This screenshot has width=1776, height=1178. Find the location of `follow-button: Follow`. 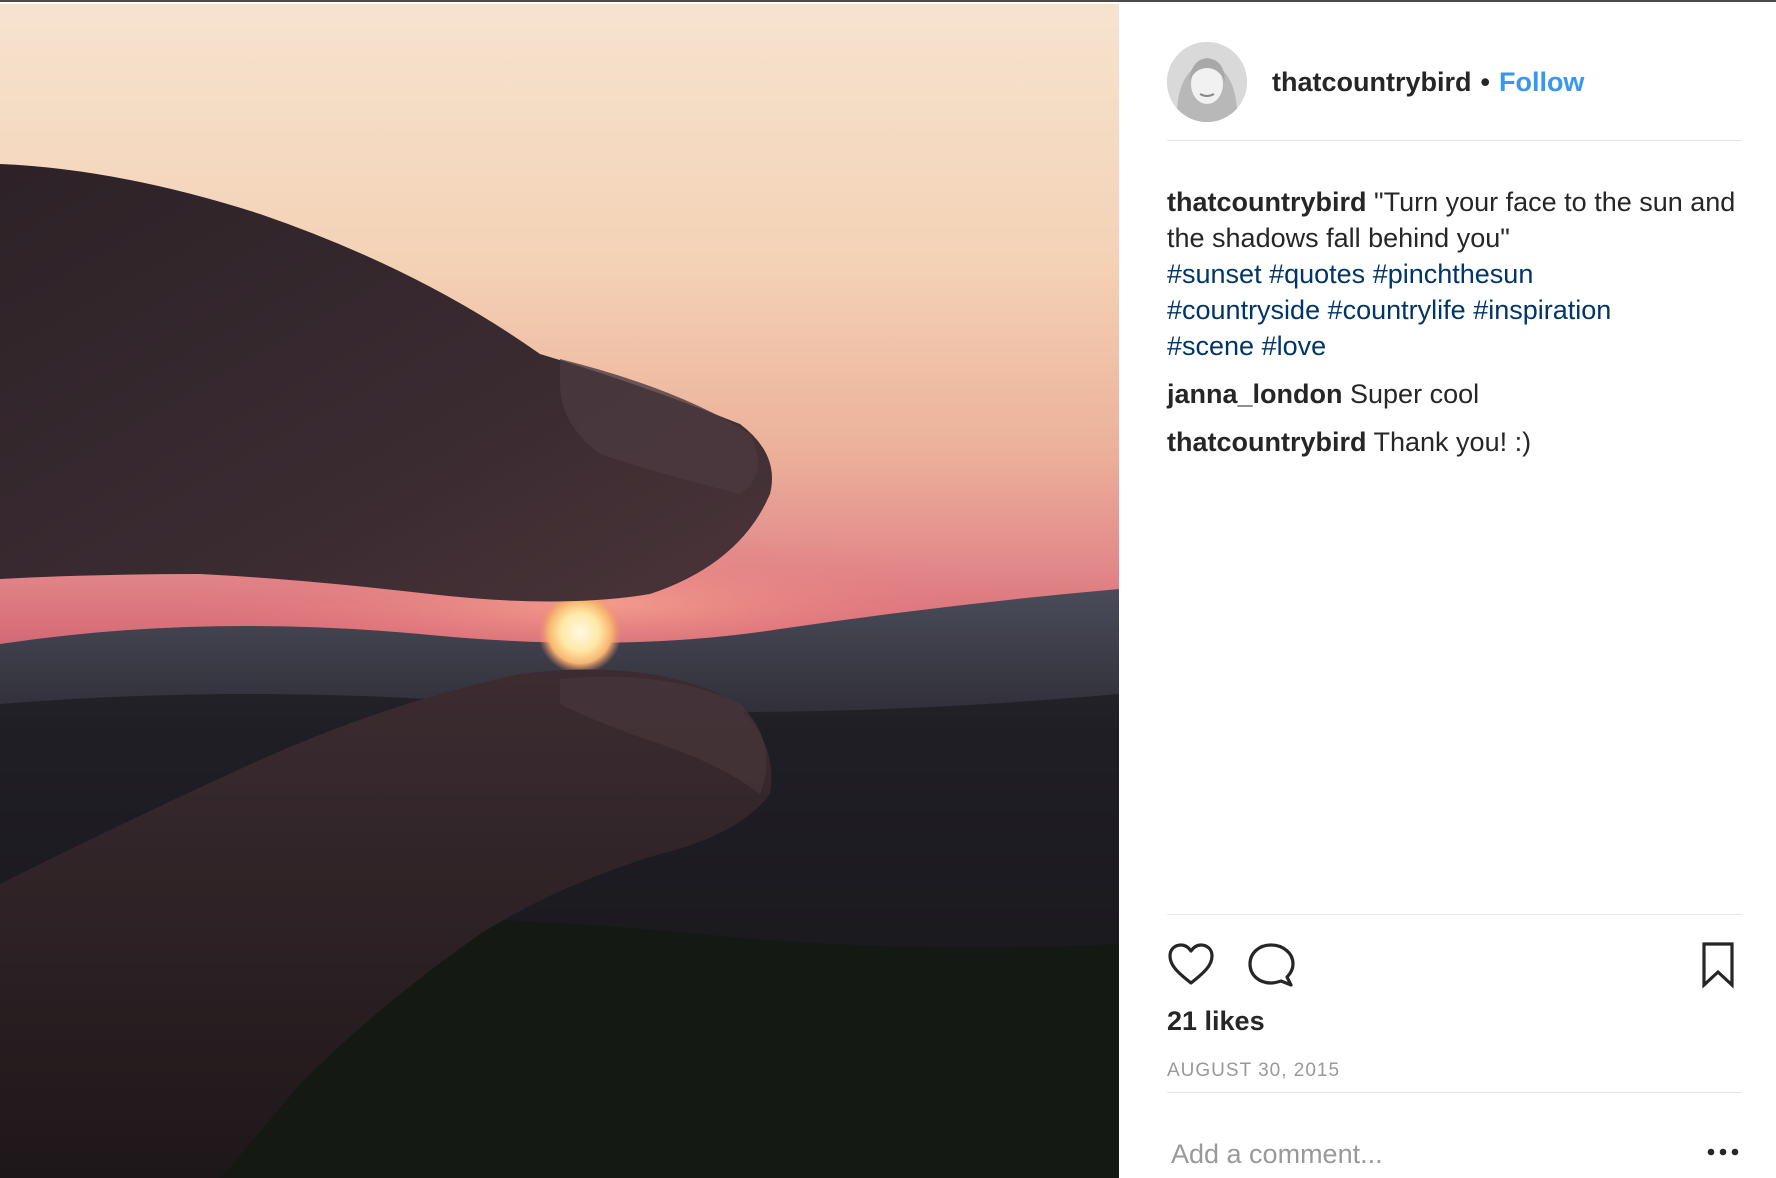

follow-button: Follow is located at coordinates (1541, 82).